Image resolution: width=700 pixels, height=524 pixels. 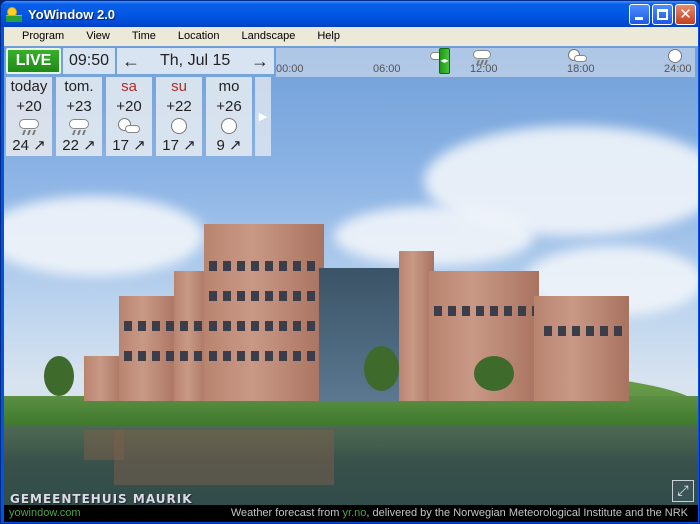 I want to click on tick-label: 00:00, so click(x=290, y=69).